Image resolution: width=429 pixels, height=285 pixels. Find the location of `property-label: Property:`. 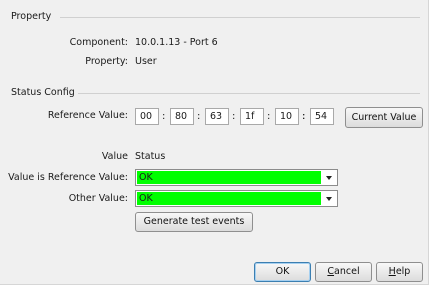

property-label: Property: is located at coordinates (106, 61).